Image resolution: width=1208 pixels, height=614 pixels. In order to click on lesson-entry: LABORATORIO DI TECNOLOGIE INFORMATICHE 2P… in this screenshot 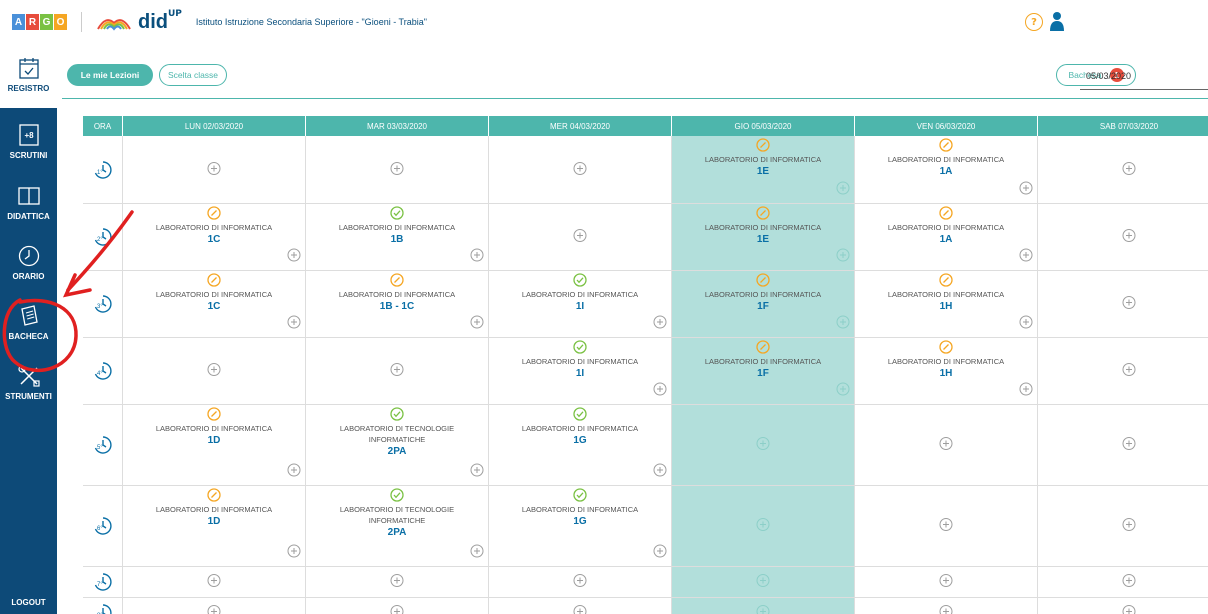, I will do `click(397, 432)`.